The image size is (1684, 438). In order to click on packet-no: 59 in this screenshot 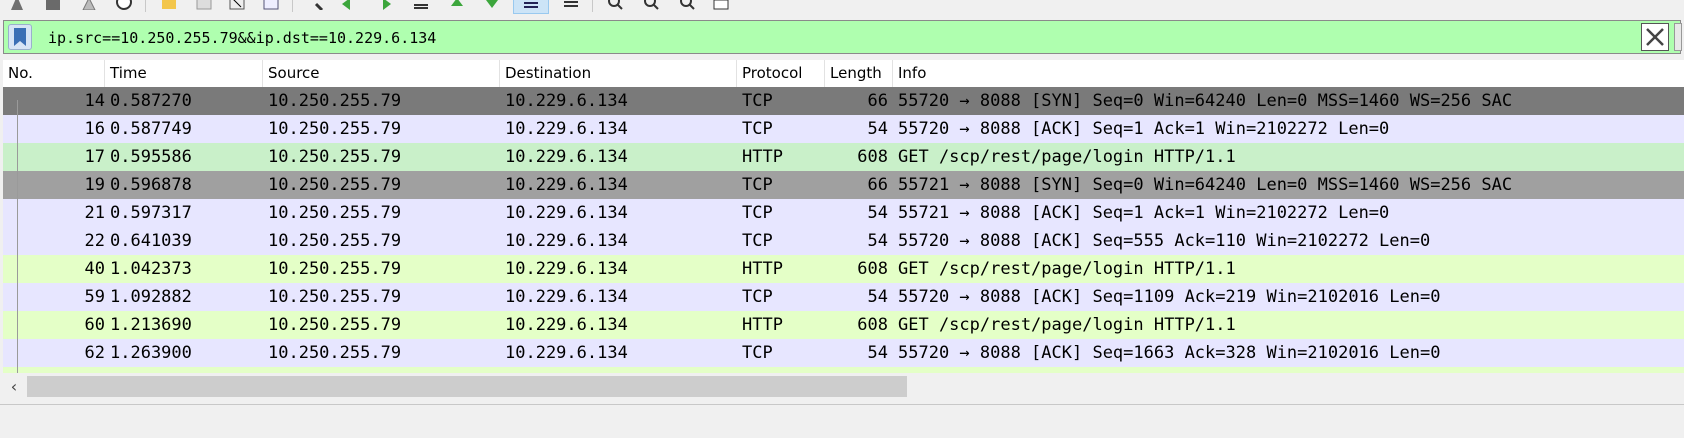, I will do `click(94, 297)`.